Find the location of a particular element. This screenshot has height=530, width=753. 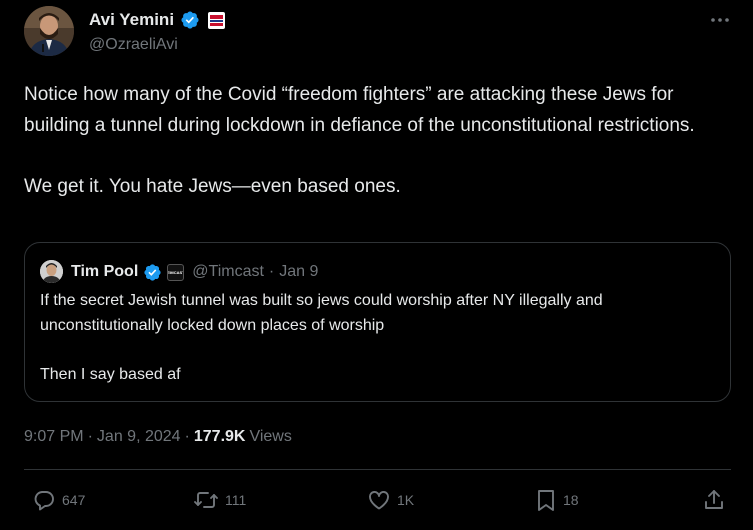

author-display-name: Avi Yemini is located at coordinates (131, 20).